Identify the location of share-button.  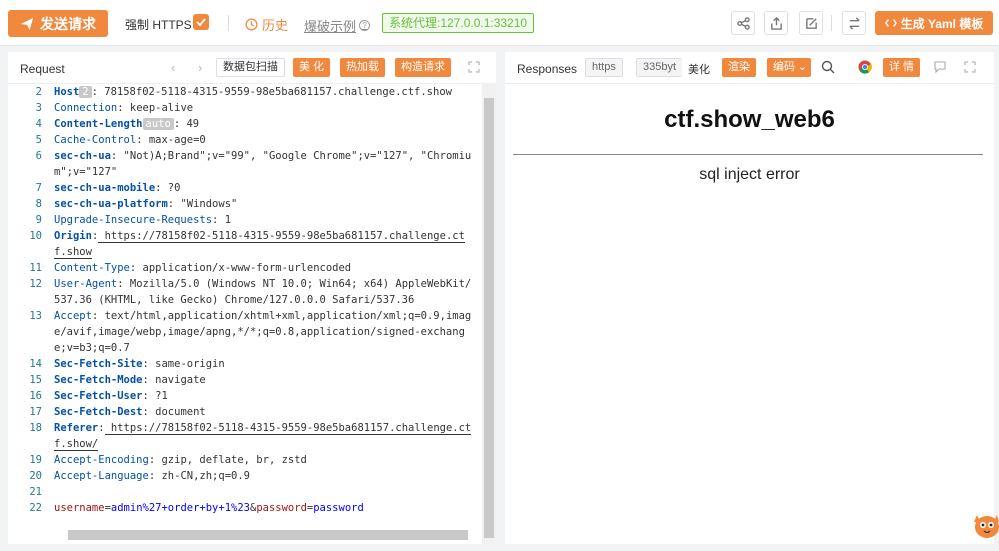
(743, 23).